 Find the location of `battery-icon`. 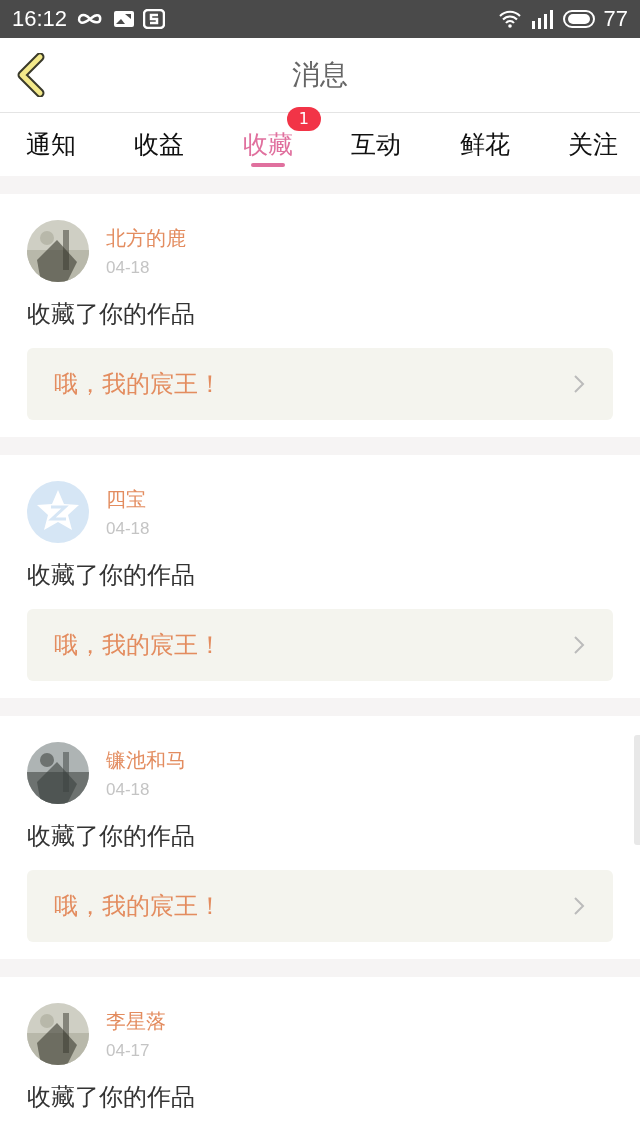

battery-icon is located at coordinates (578, 19).